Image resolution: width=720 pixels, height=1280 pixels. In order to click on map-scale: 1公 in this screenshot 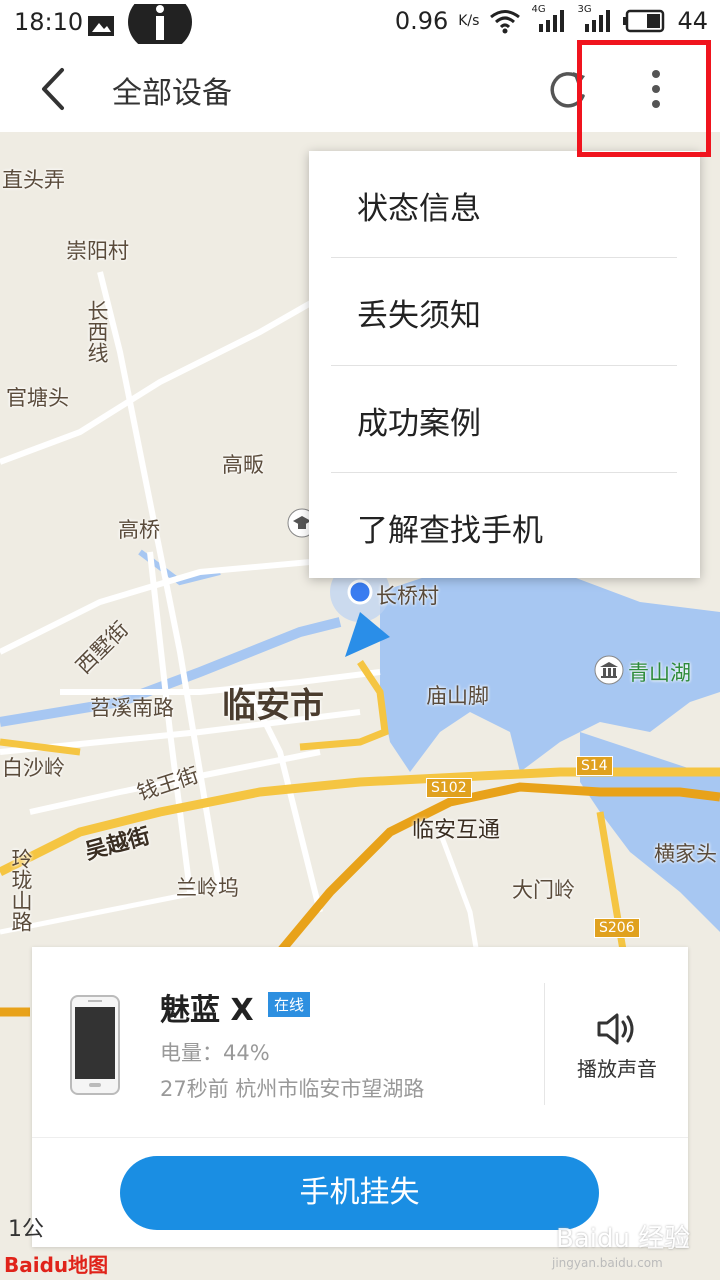, I will do `click(26, 1229)`.